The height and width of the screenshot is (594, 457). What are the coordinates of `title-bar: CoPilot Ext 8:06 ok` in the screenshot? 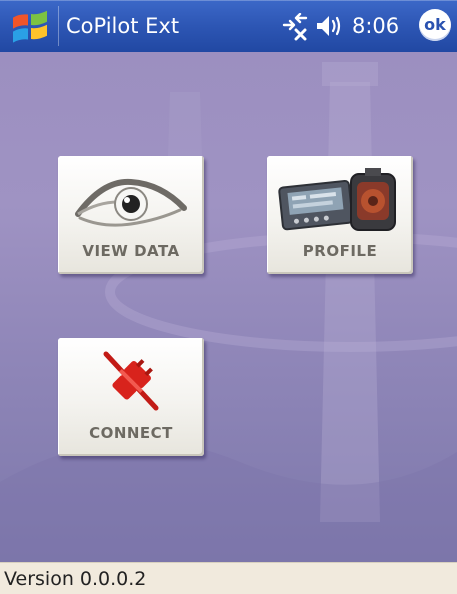 It's located at (228, 26).